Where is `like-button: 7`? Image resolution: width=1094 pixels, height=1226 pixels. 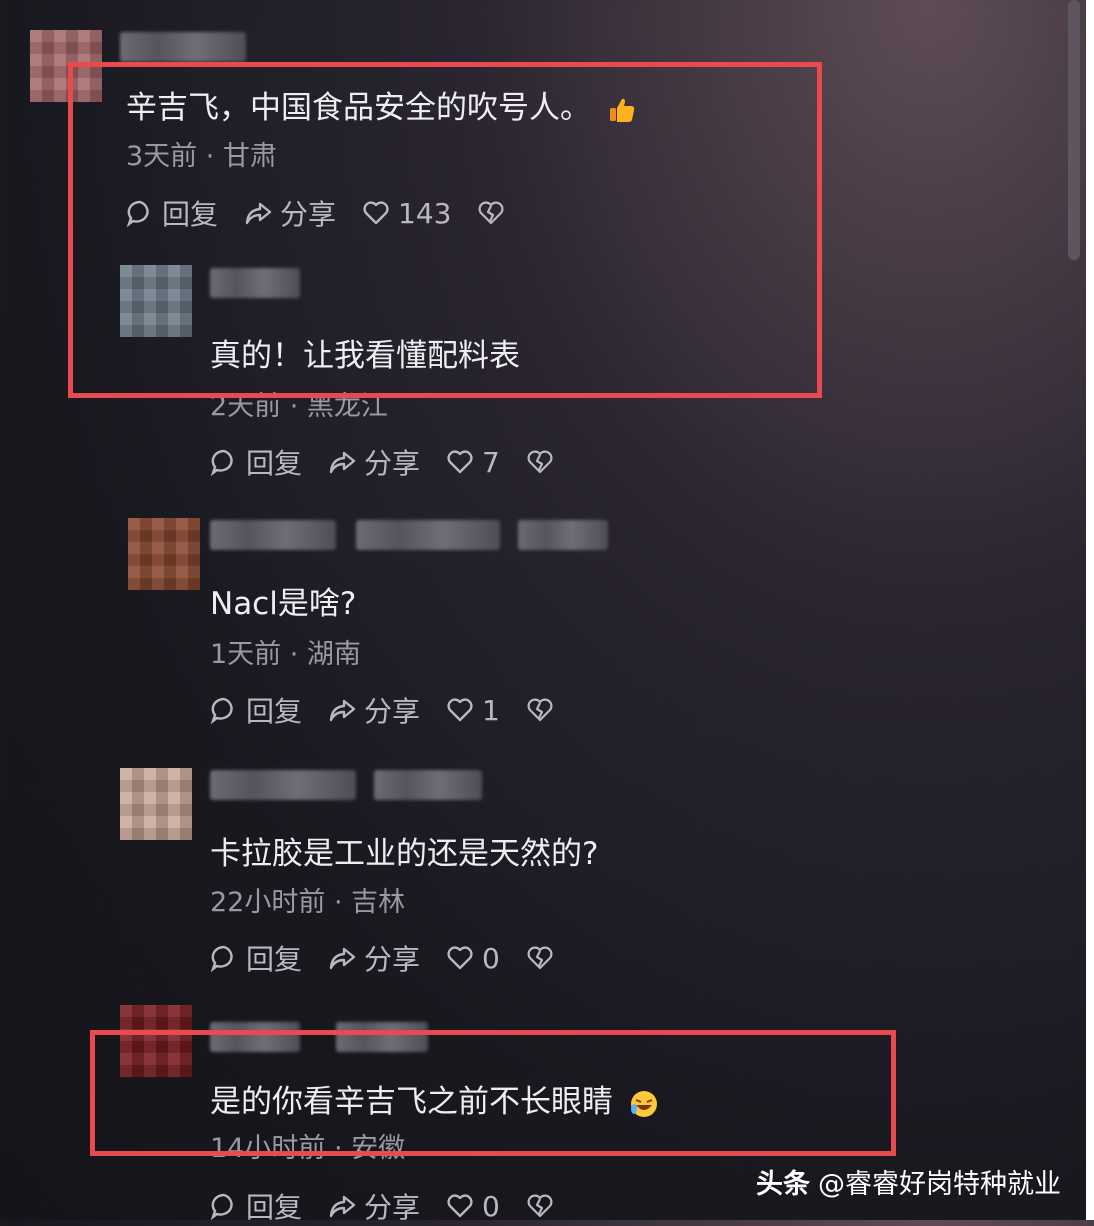
like-button: 7 is located at coordinates (473, 462).